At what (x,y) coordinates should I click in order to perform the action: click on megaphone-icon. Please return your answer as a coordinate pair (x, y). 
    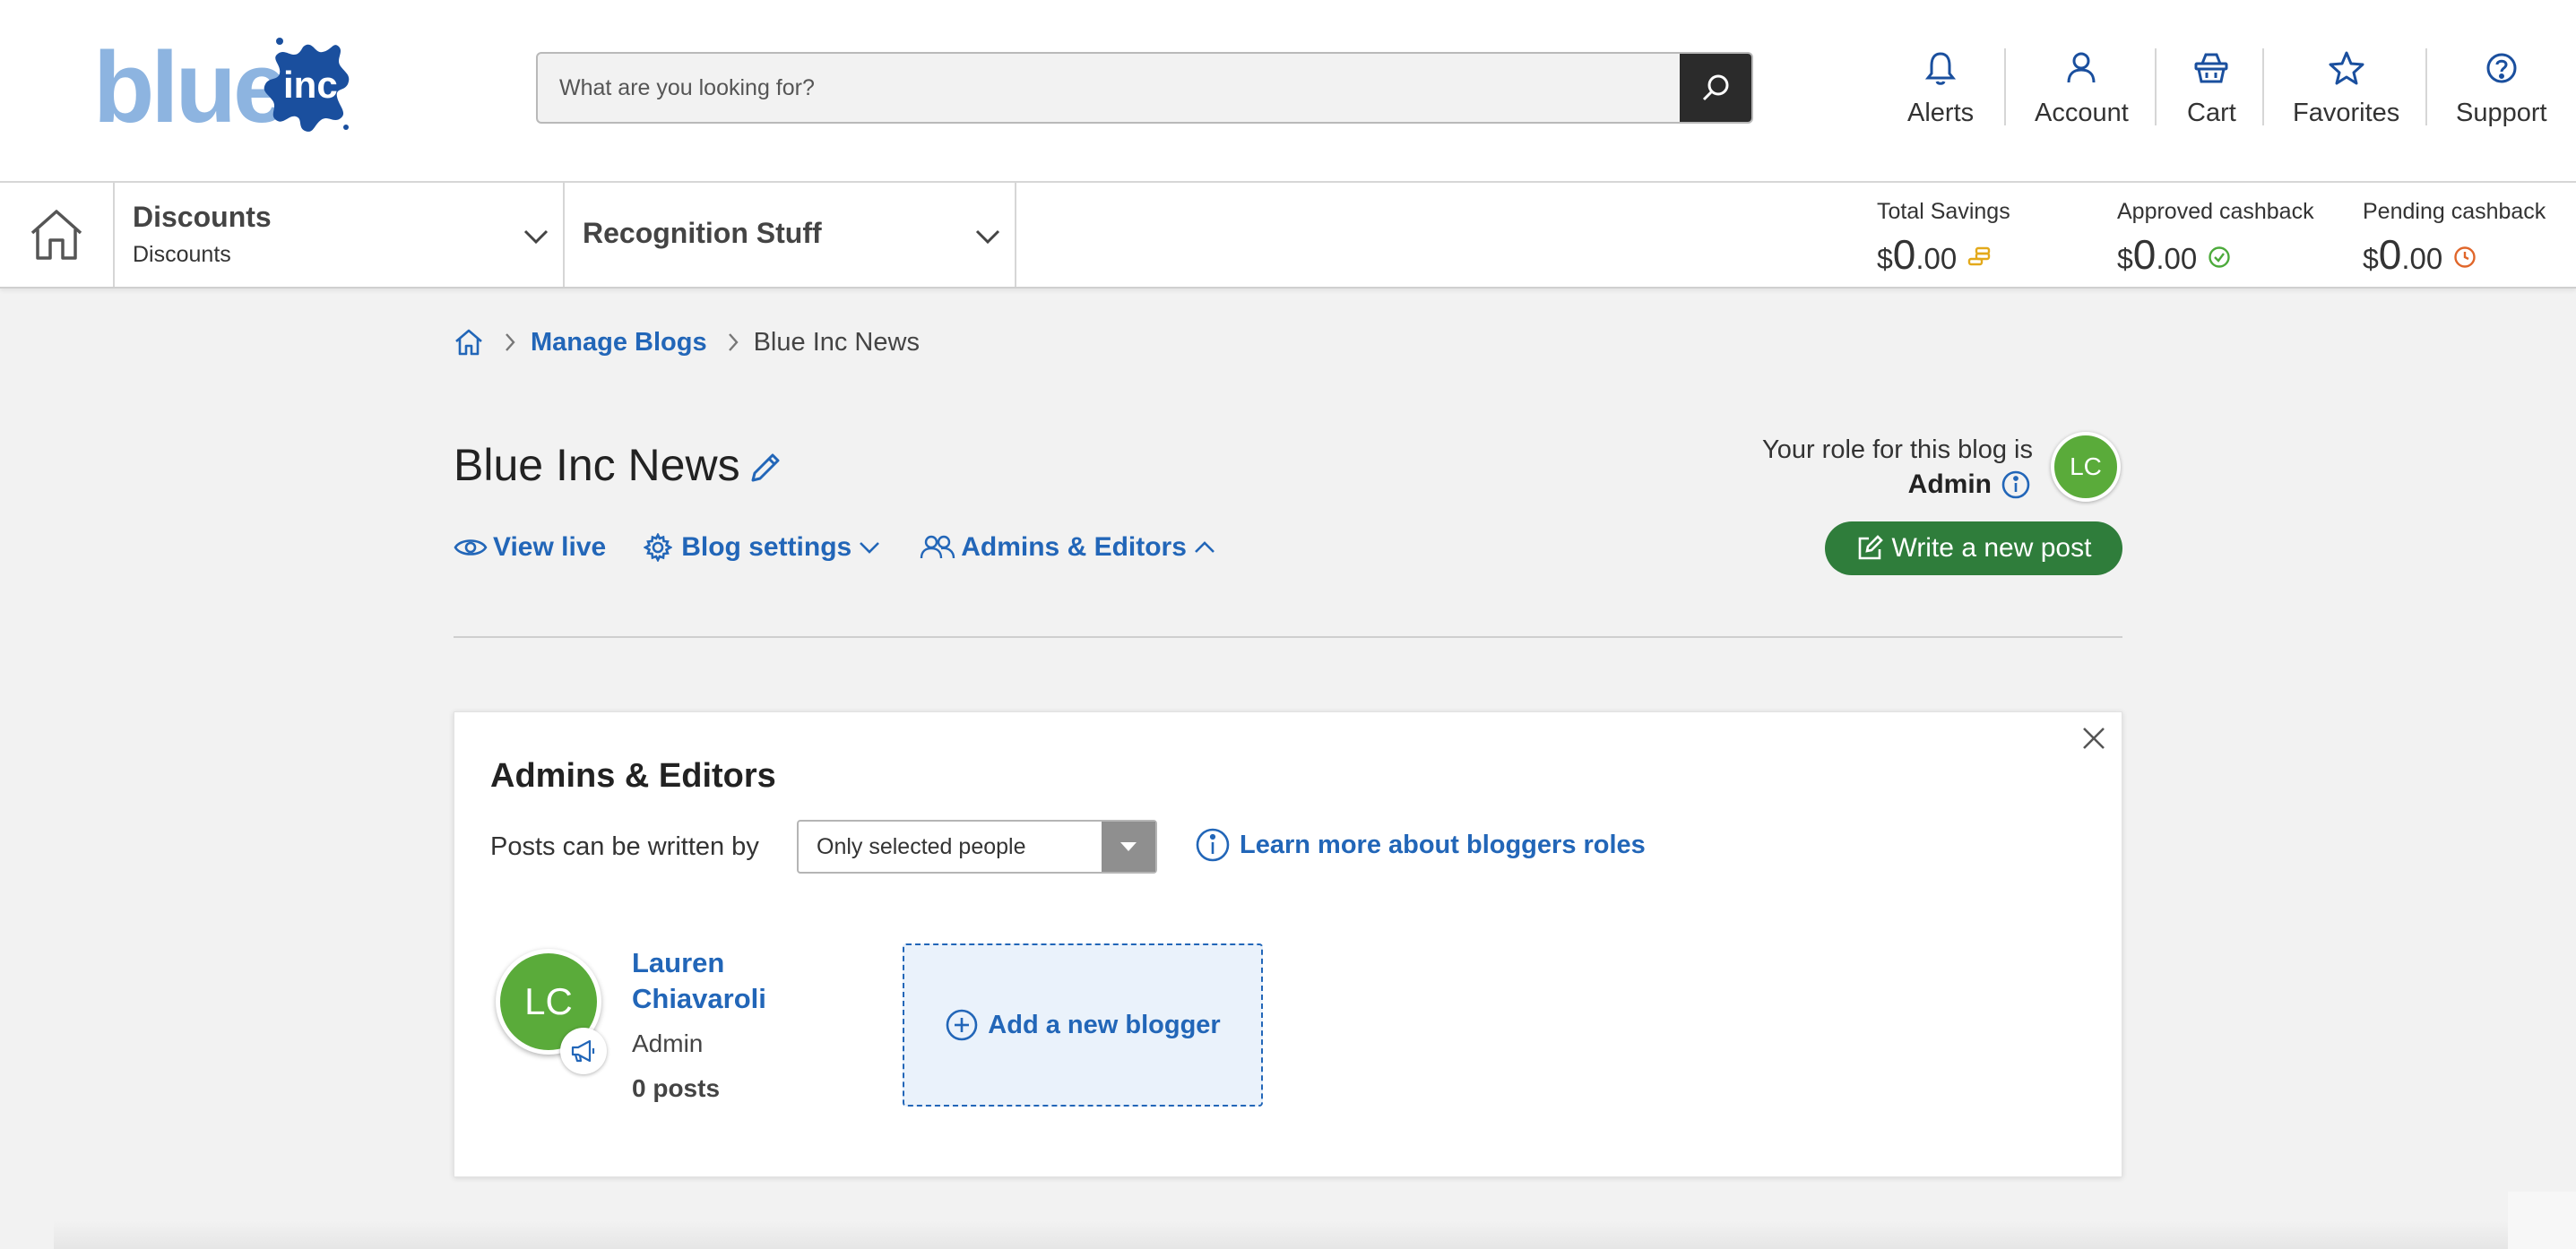
    Looking at the image, I should click on (583, 1051).